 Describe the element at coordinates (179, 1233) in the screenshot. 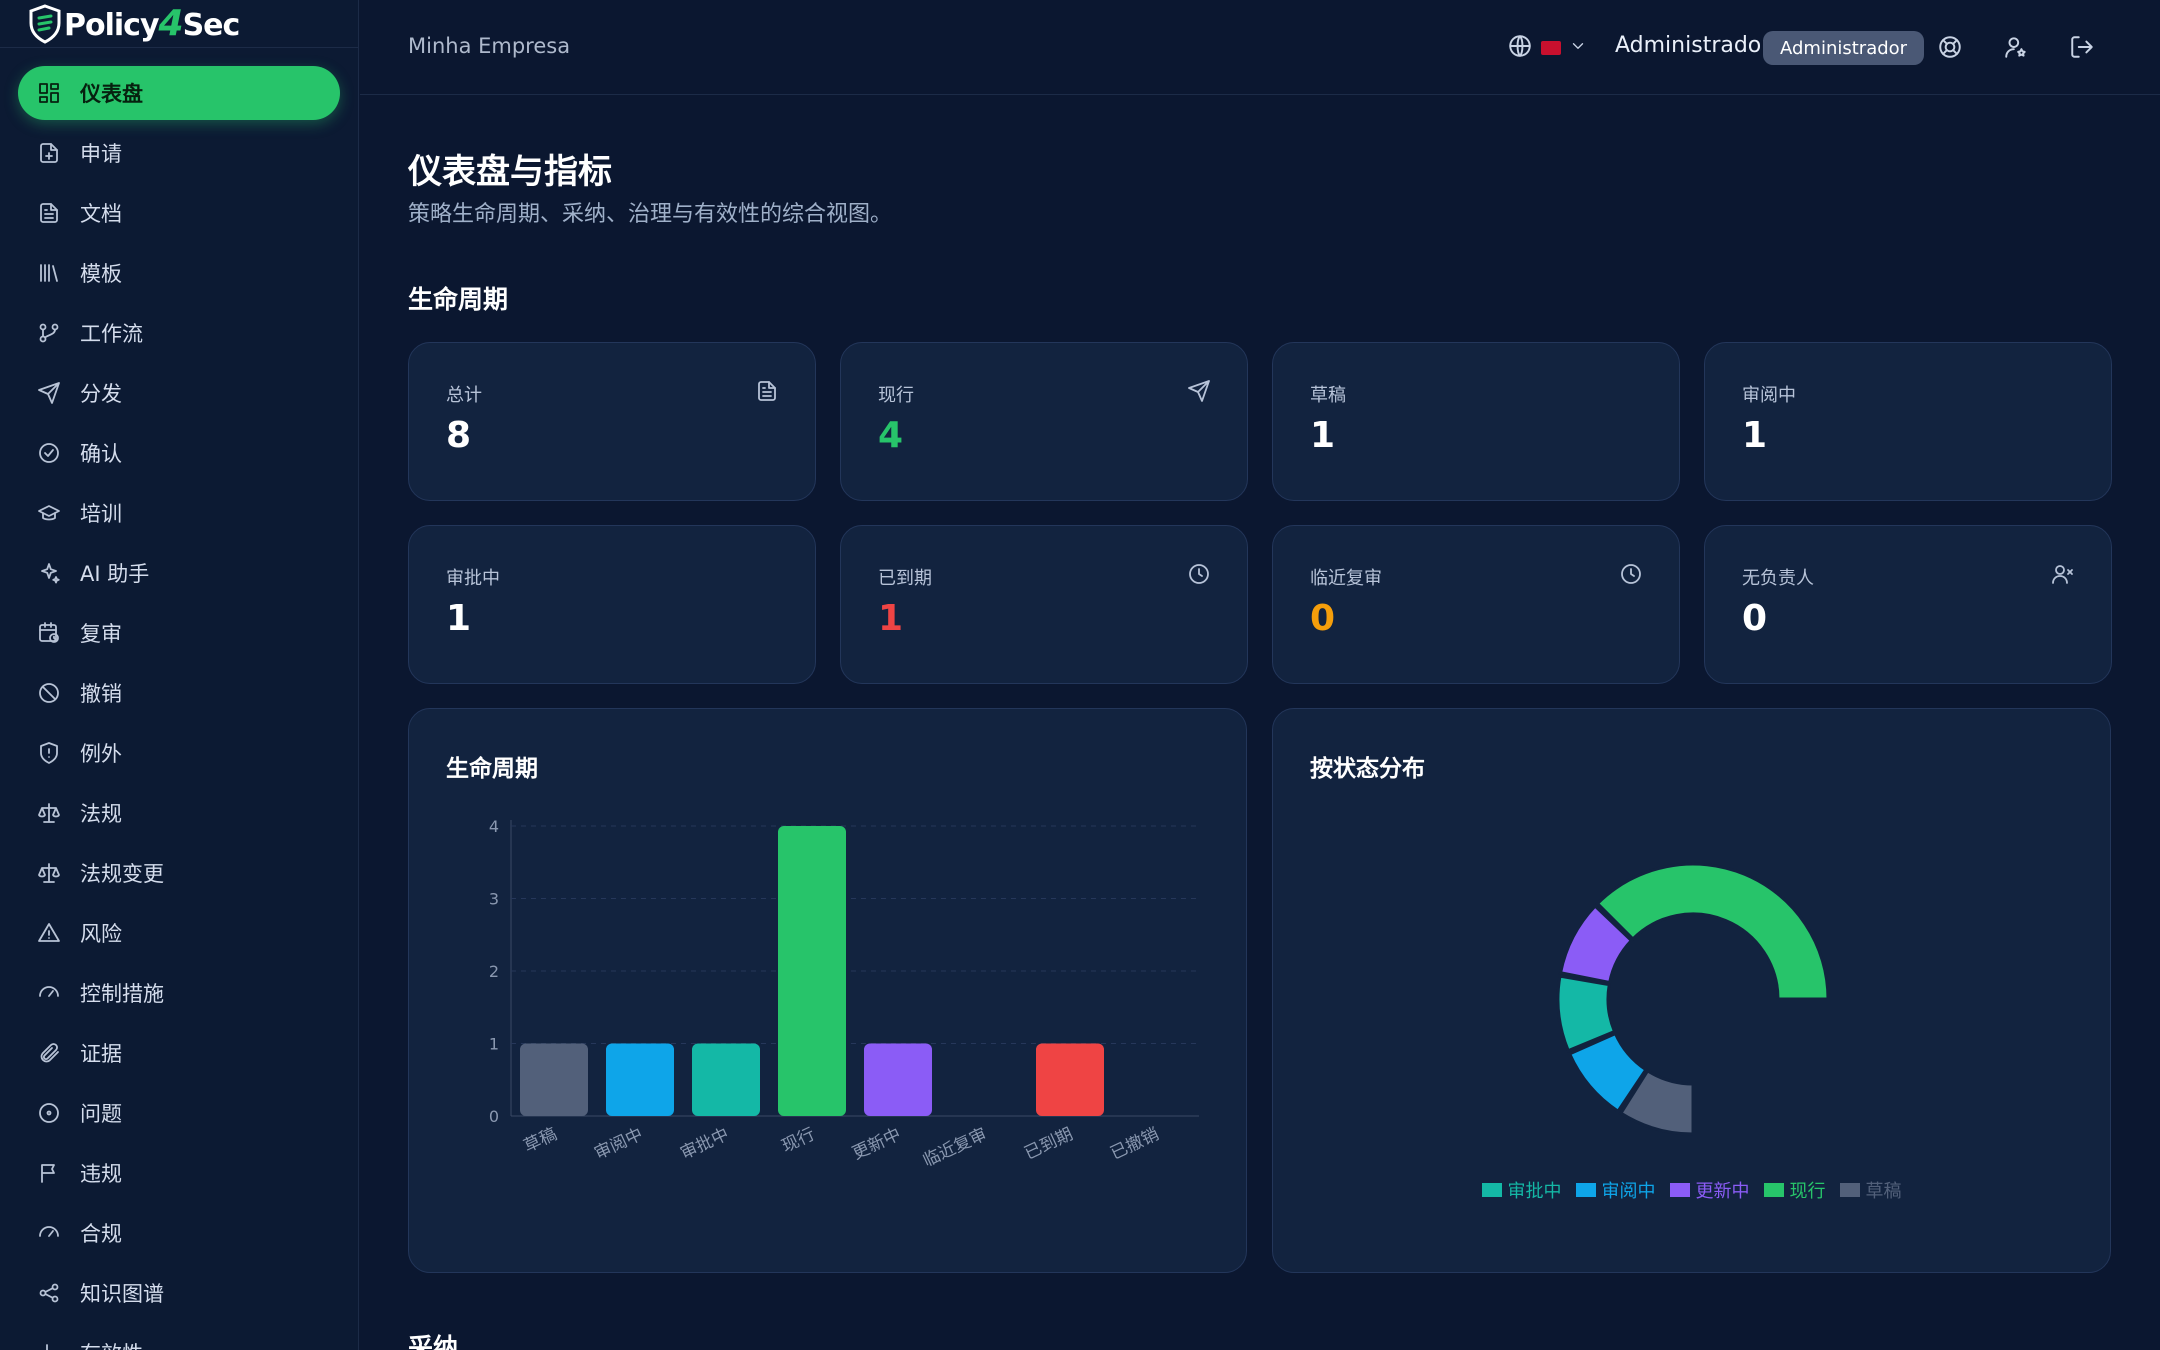

I see `sidebar-item-19: 合规` at that location.